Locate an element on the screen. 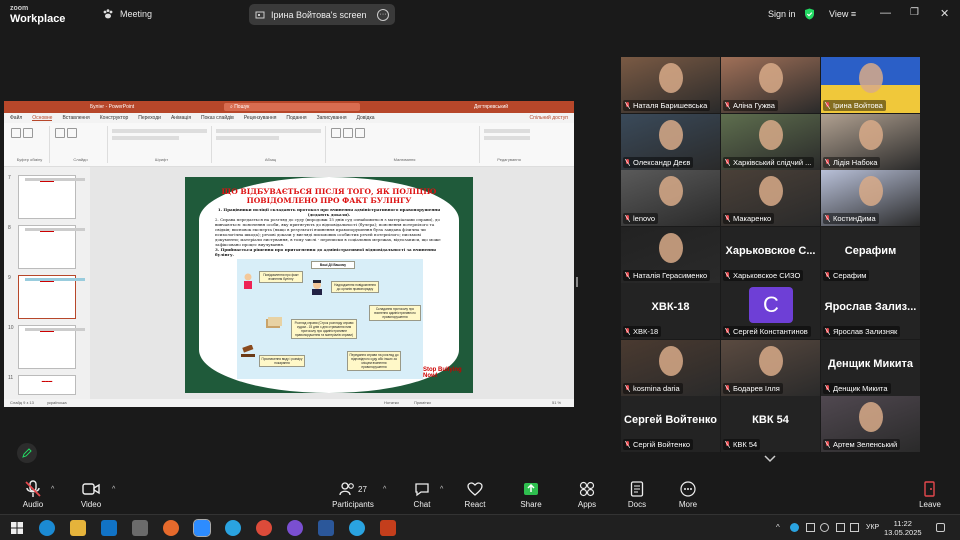 The height and width of the screenshot is (540, 960). participant-tile: Наталя Баришевська is located at coordinates (670, 85).